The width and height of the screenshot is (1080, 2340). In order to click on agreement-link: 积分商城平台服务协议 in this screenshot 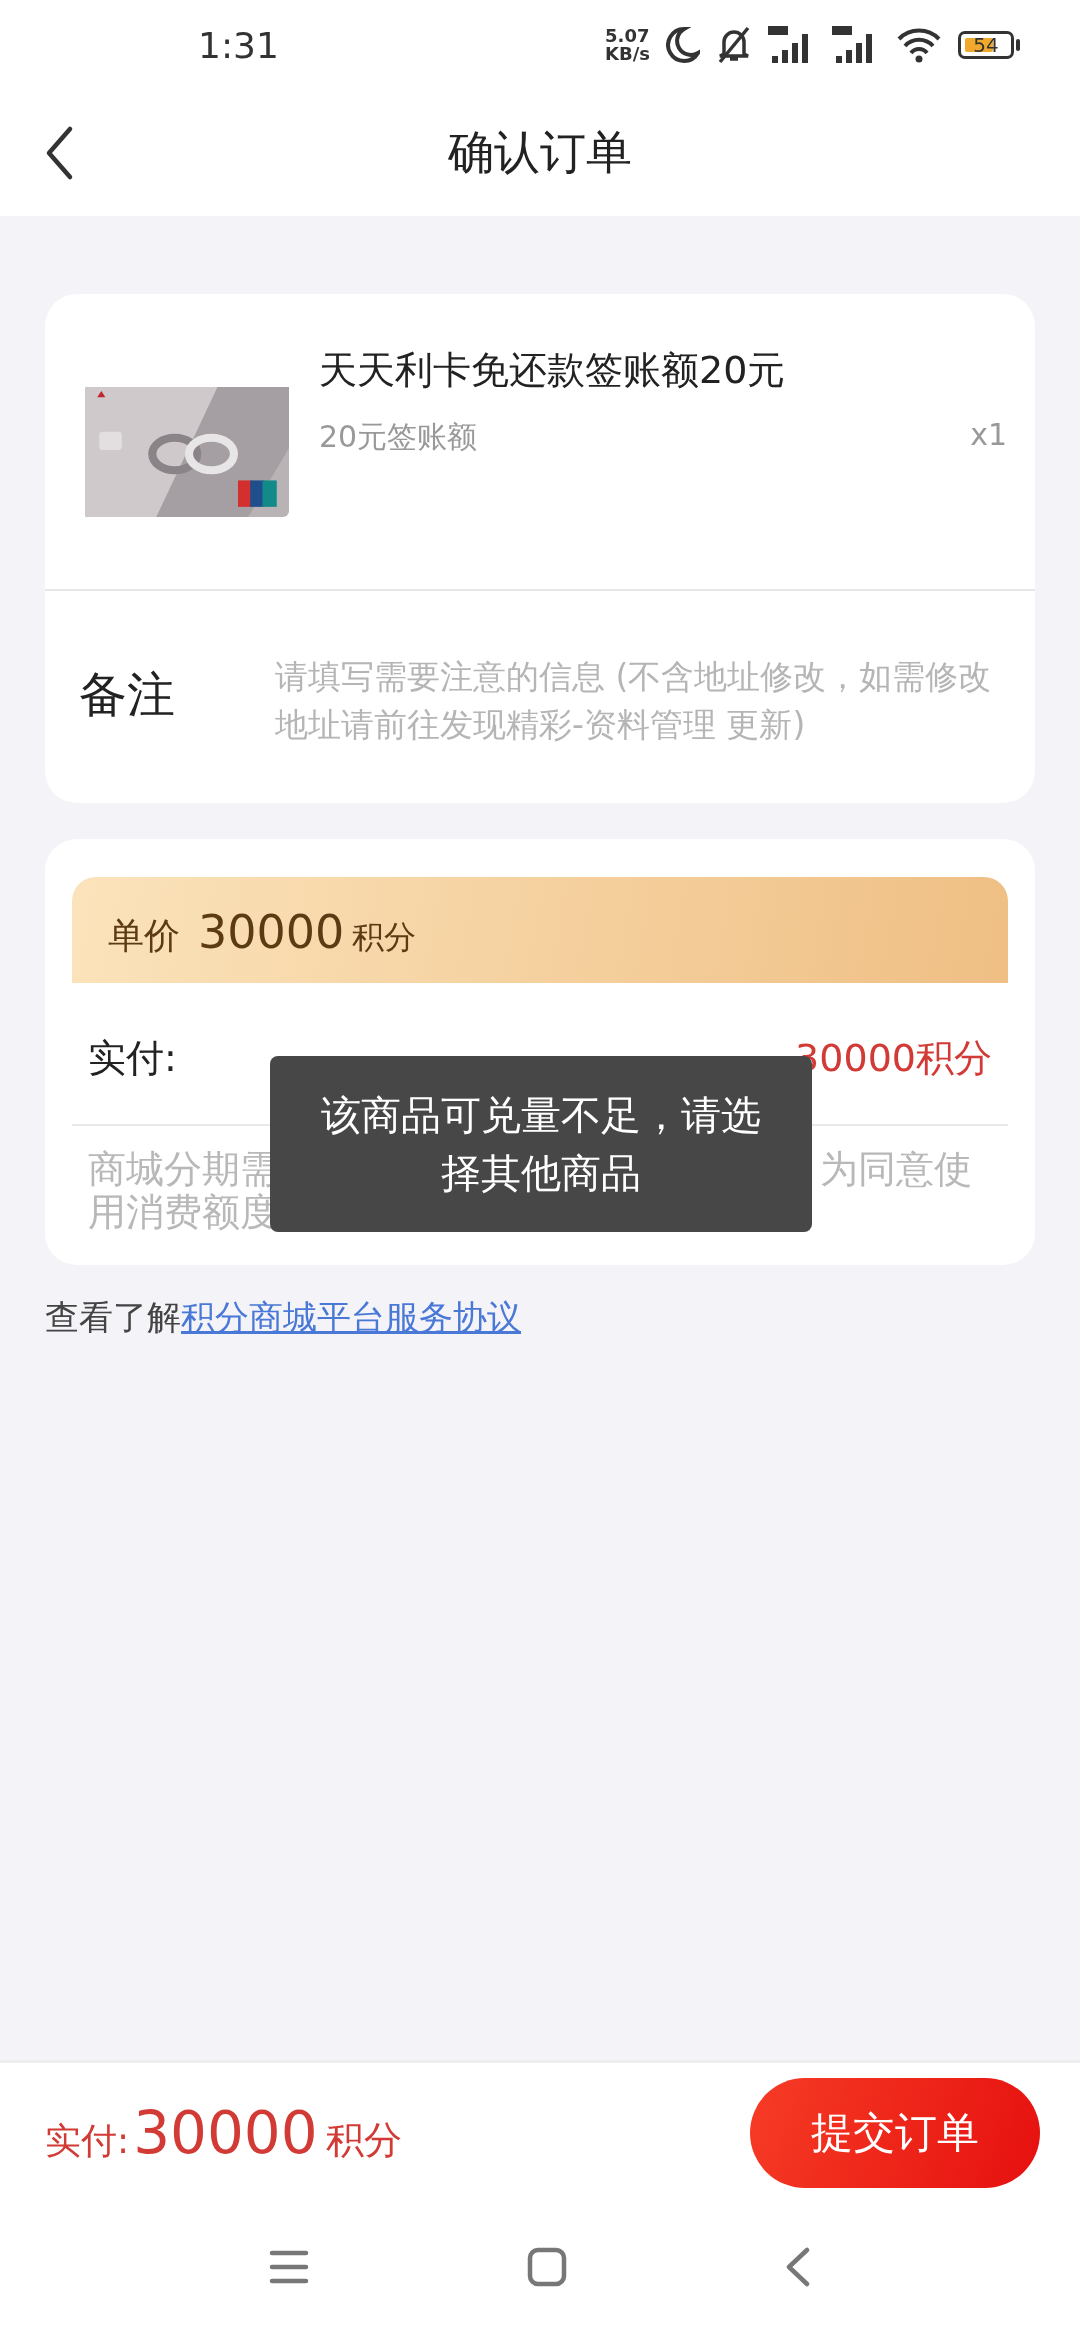, I will do `click(351, 1317)`.